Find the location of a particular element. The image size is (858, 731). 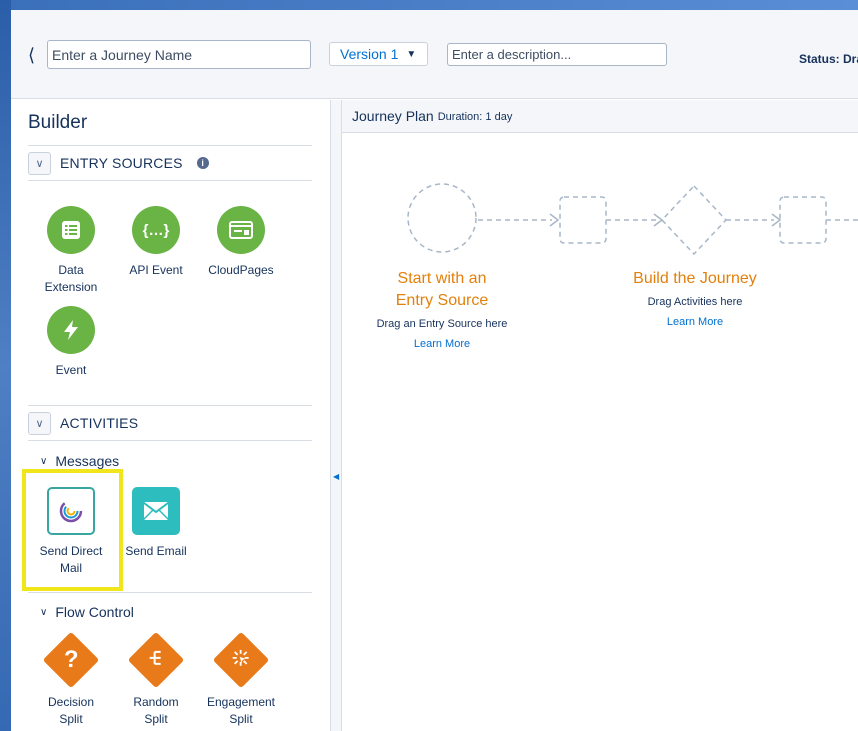

tile-label: CloudPages is located at coordinates (241, 270).